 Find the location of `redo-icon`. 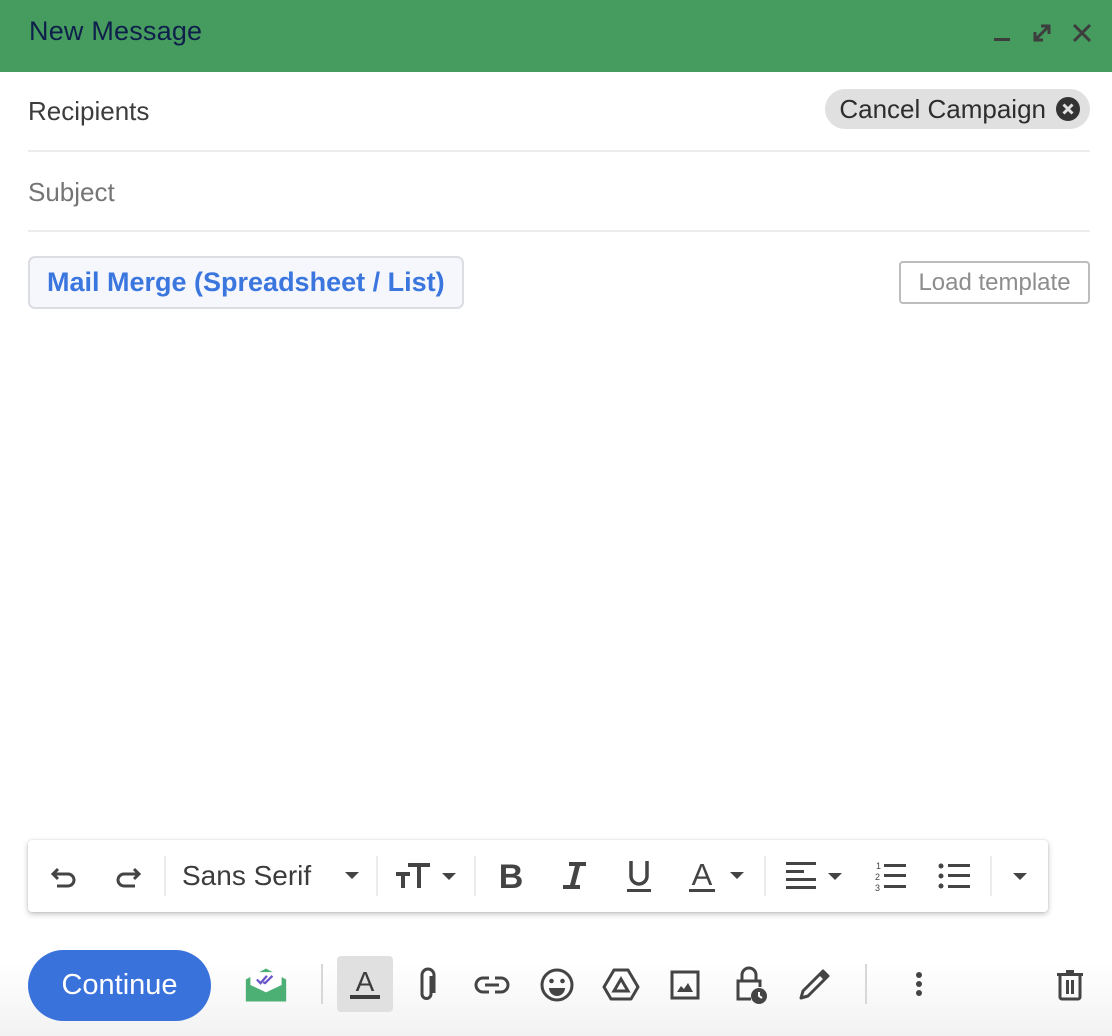

redo-icon is located at coordinates (129, 877).